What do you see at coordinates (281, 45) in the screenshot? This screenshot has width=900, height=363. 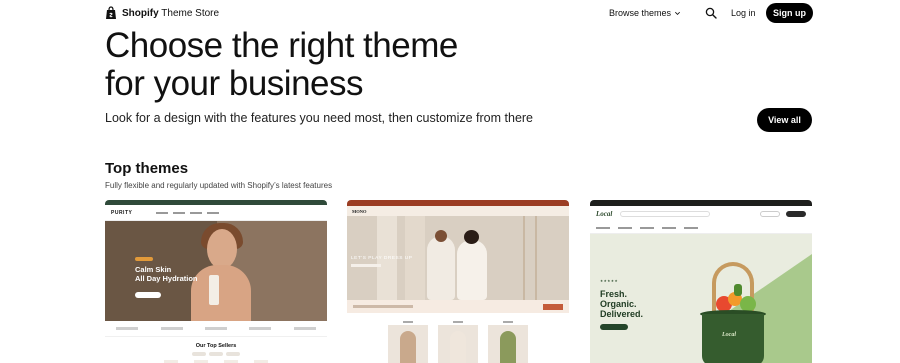 I see `title-line-1: Choose the right theme` at bounding box center [281, 45].